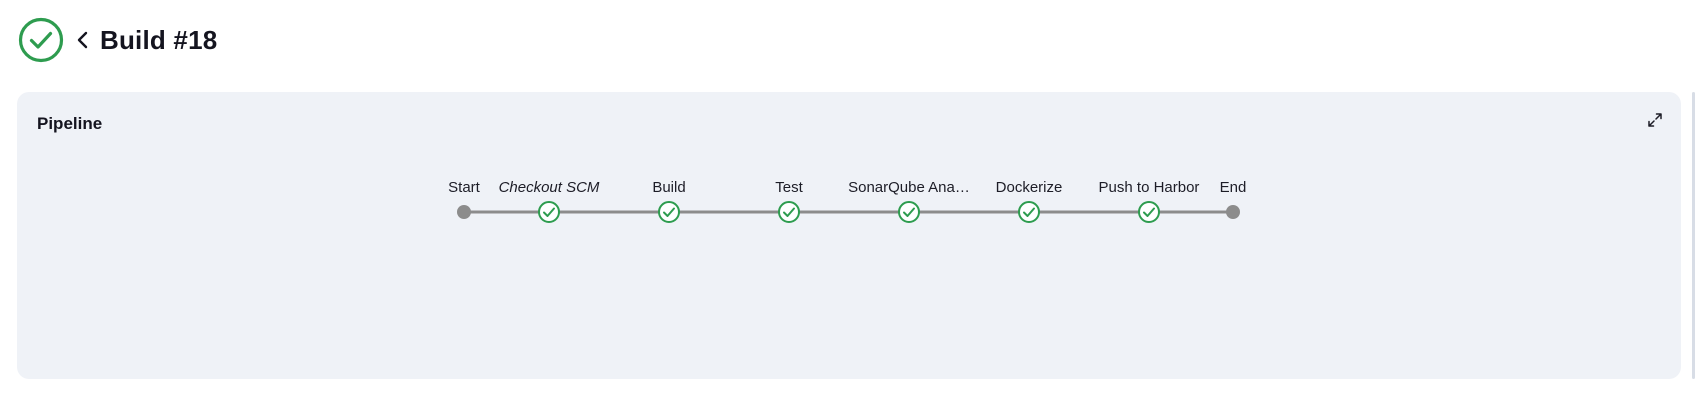 The width and height of the screenshot is (1698, 404). I want to click on pipeline-stage-build: Build, so click(669, 201).